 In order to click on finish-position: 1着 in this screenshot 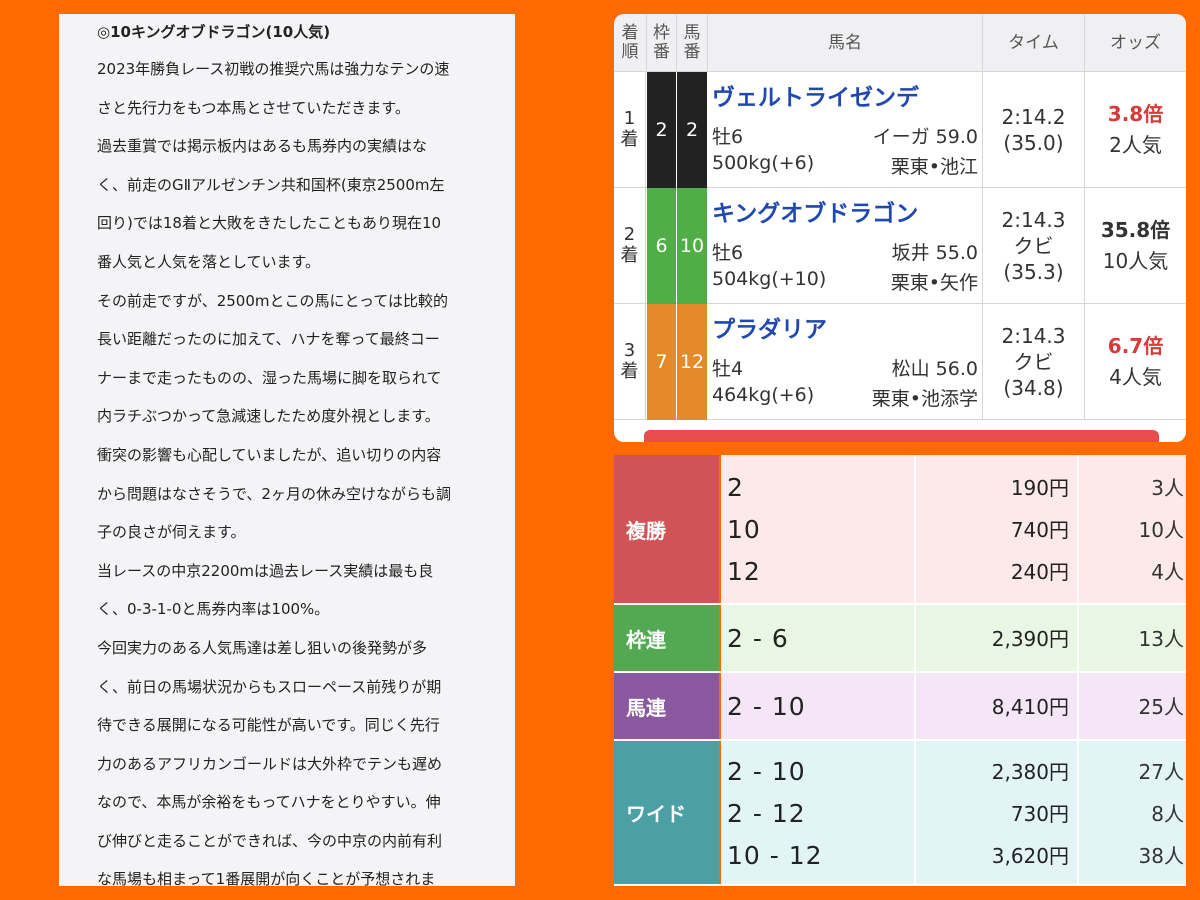, I will do `click(630, 130)`.